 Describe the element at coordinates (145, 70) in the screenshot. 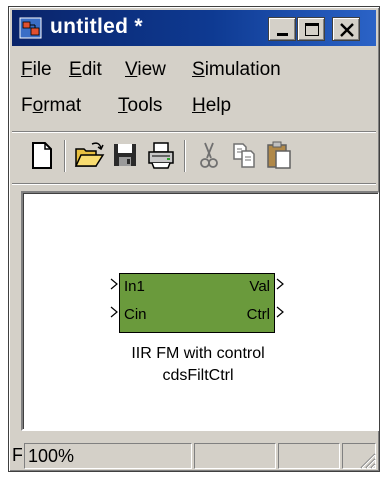

I see `menu-view: View` at that location.